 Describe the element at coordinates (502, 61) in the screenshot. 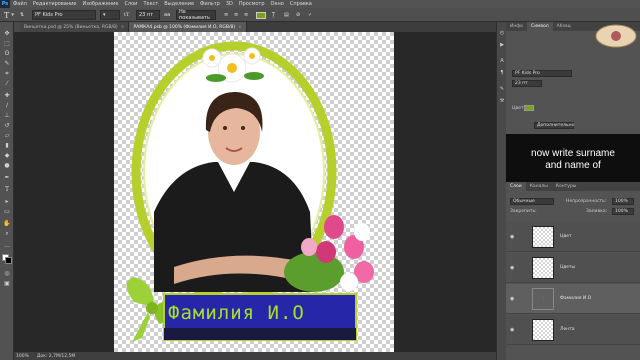

I see `character-panel-icon: A` at that location.